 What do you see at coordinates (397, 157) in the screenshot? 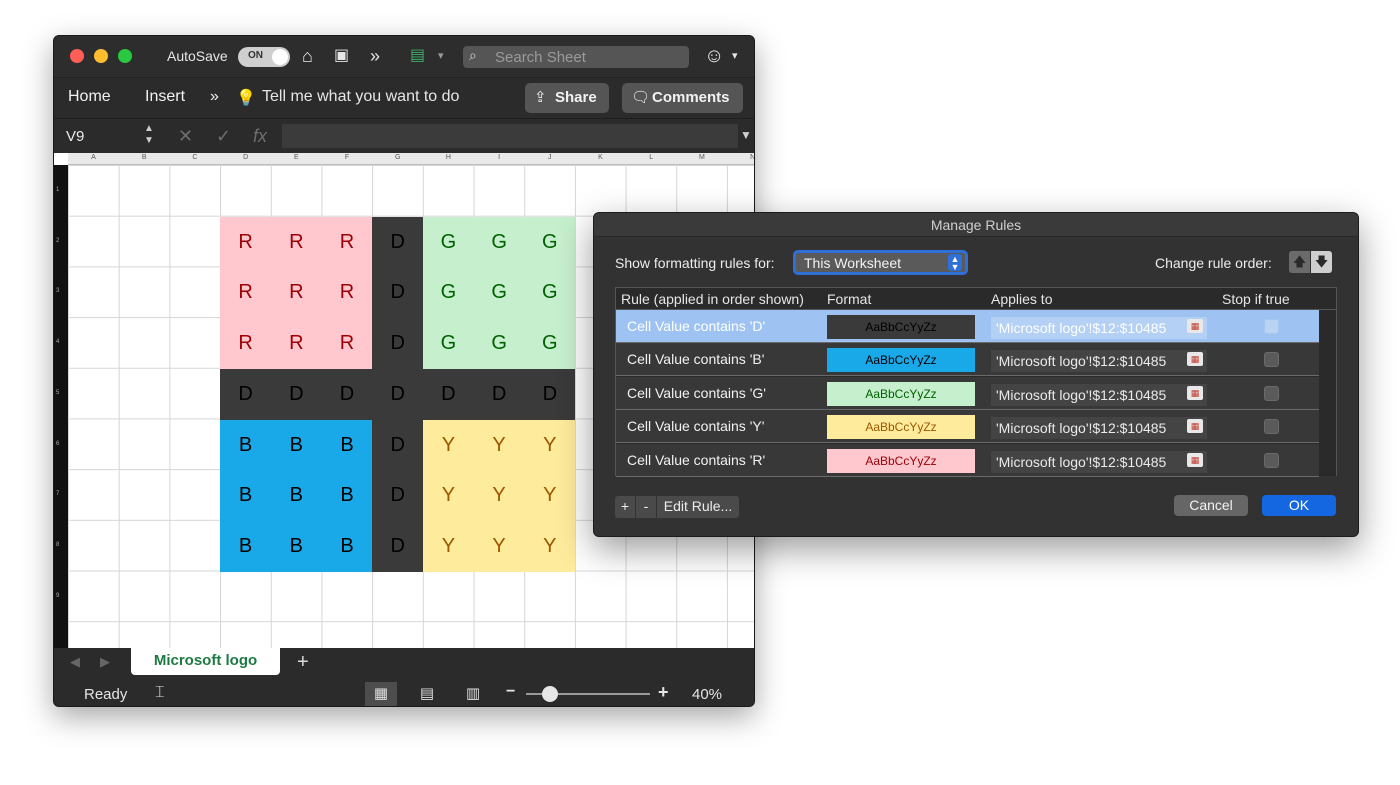
I see `column-header: G` at bounding box center [397, 157].